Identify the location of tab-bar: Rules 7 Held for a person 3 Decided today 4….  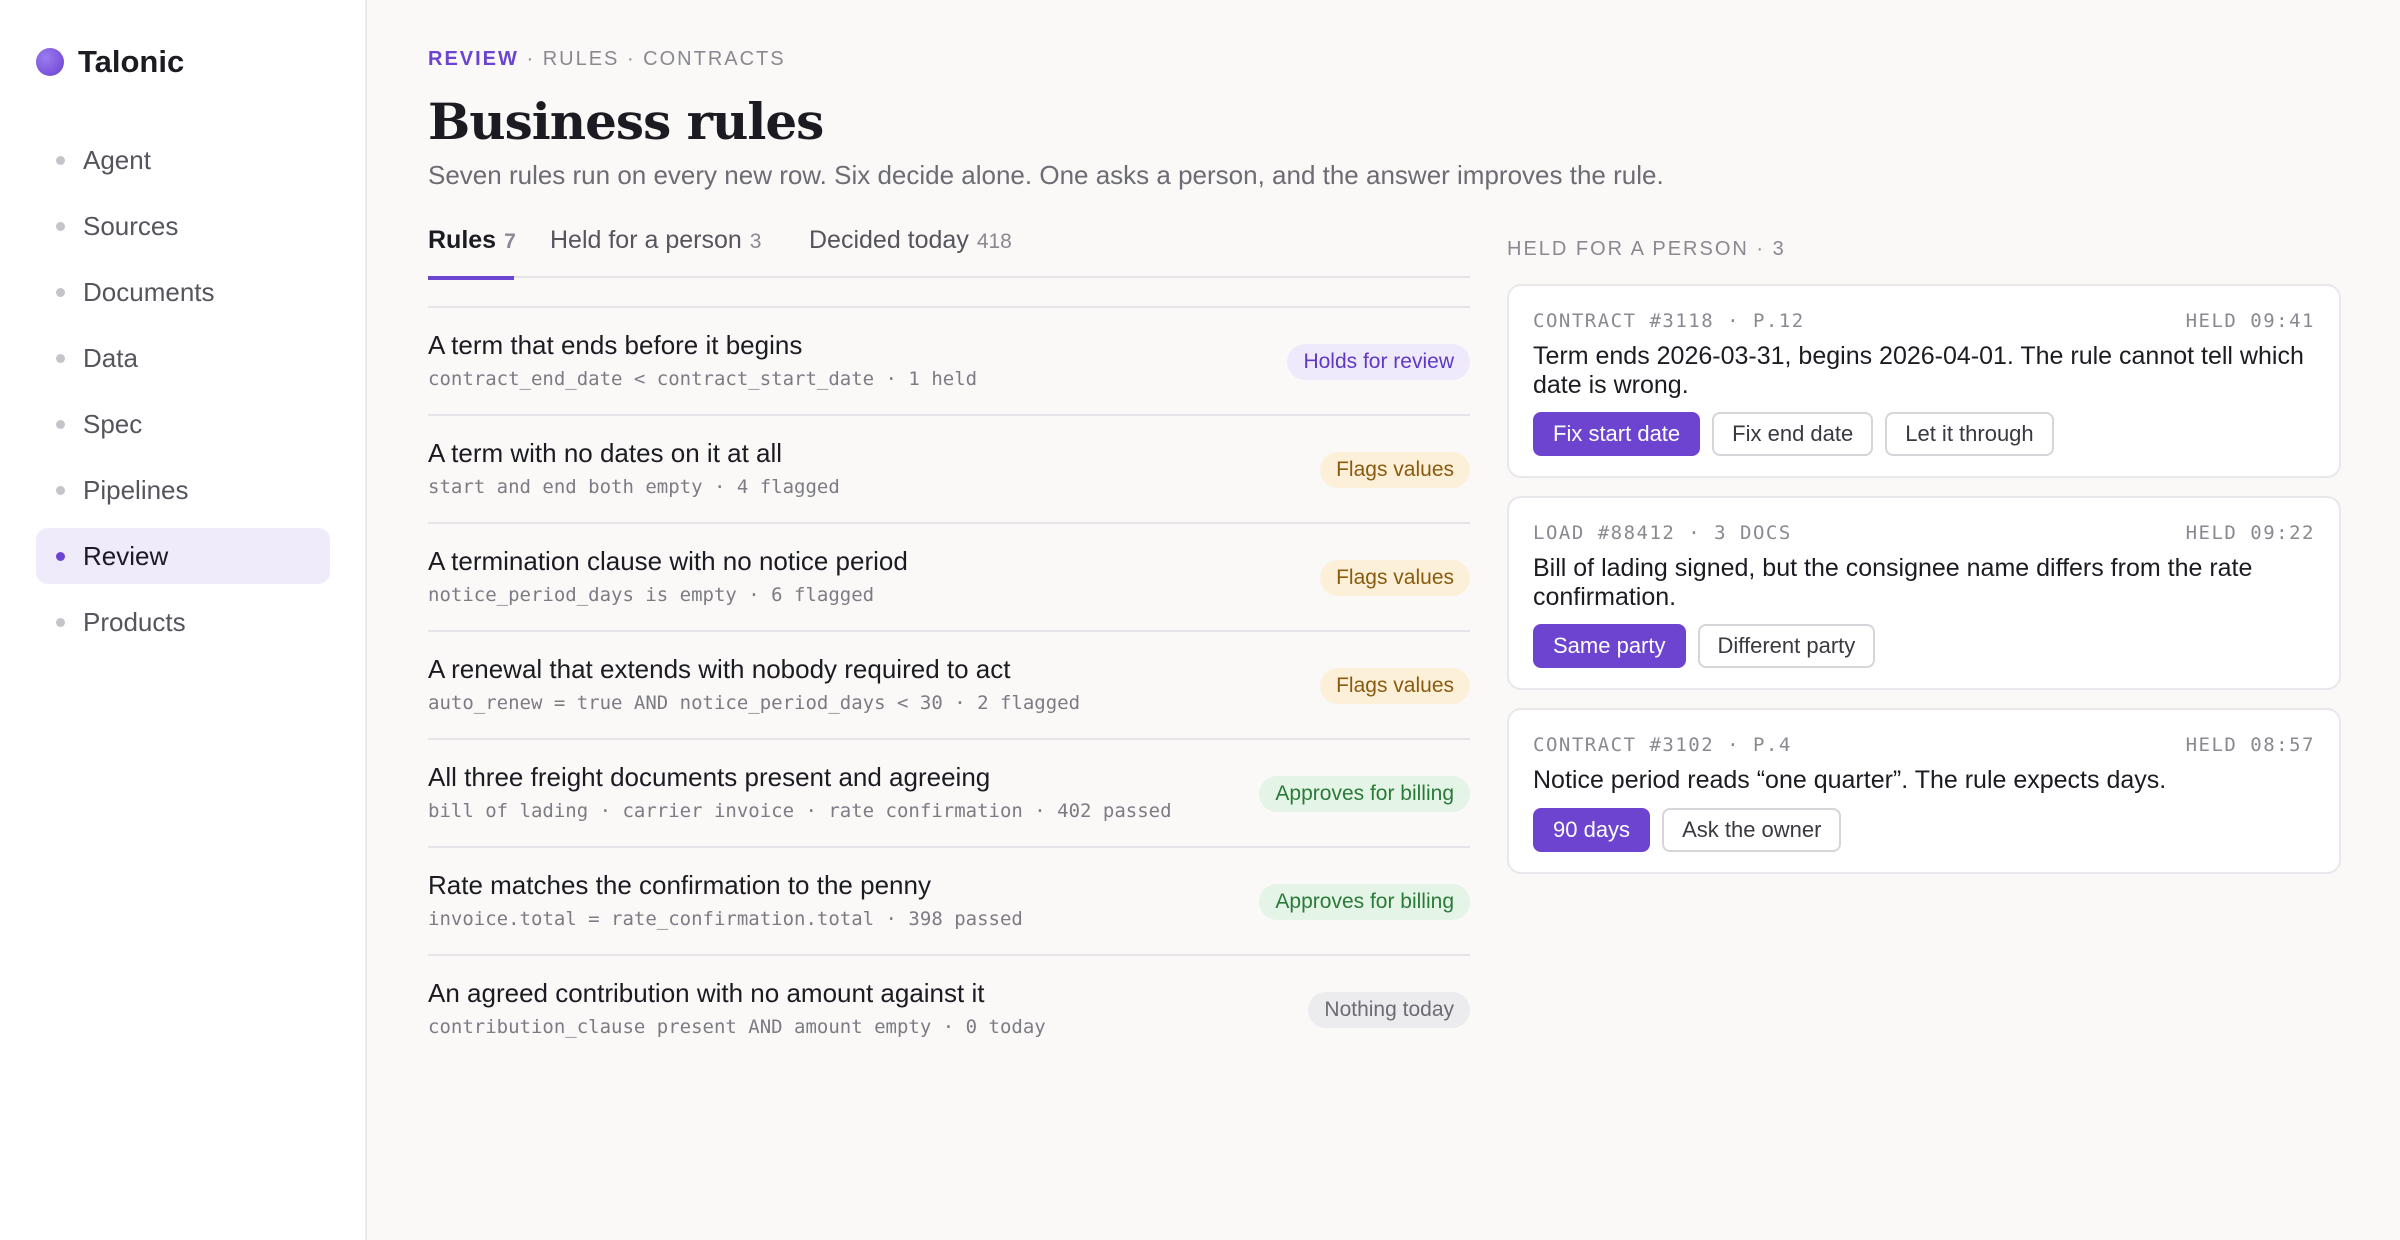
(949, 251).